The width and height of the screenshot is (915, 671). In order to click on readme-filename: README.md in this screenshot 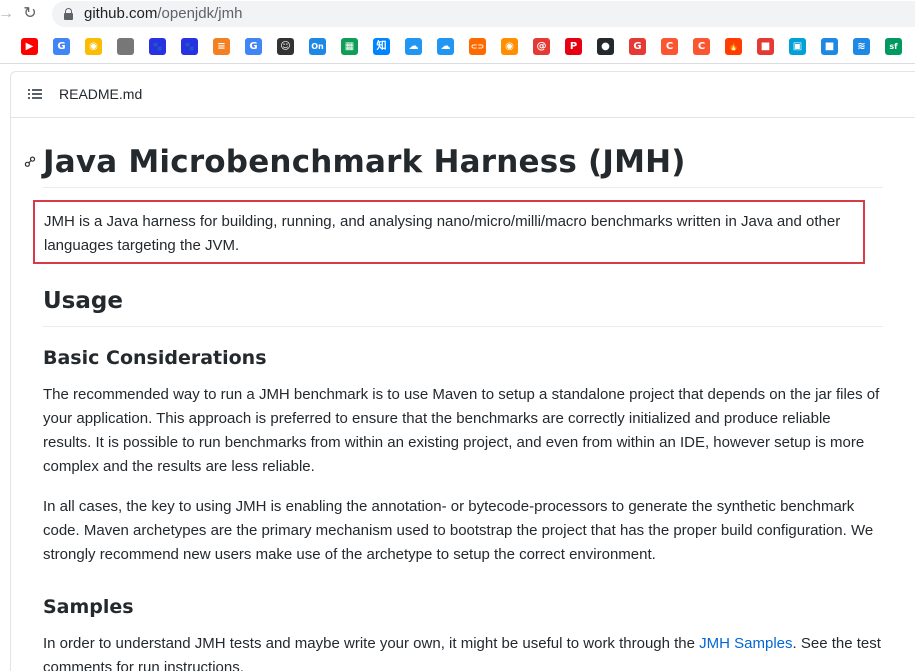, I will do `click(101, 94)`.